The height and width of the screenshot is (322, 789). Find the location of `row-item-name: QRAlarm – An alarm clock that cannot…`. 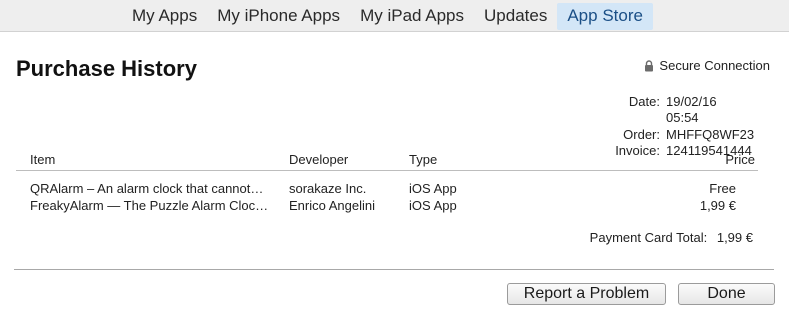

row-item-name: QRAlarm – An alarm clock that cannot… is located at coordinates (155, 189).